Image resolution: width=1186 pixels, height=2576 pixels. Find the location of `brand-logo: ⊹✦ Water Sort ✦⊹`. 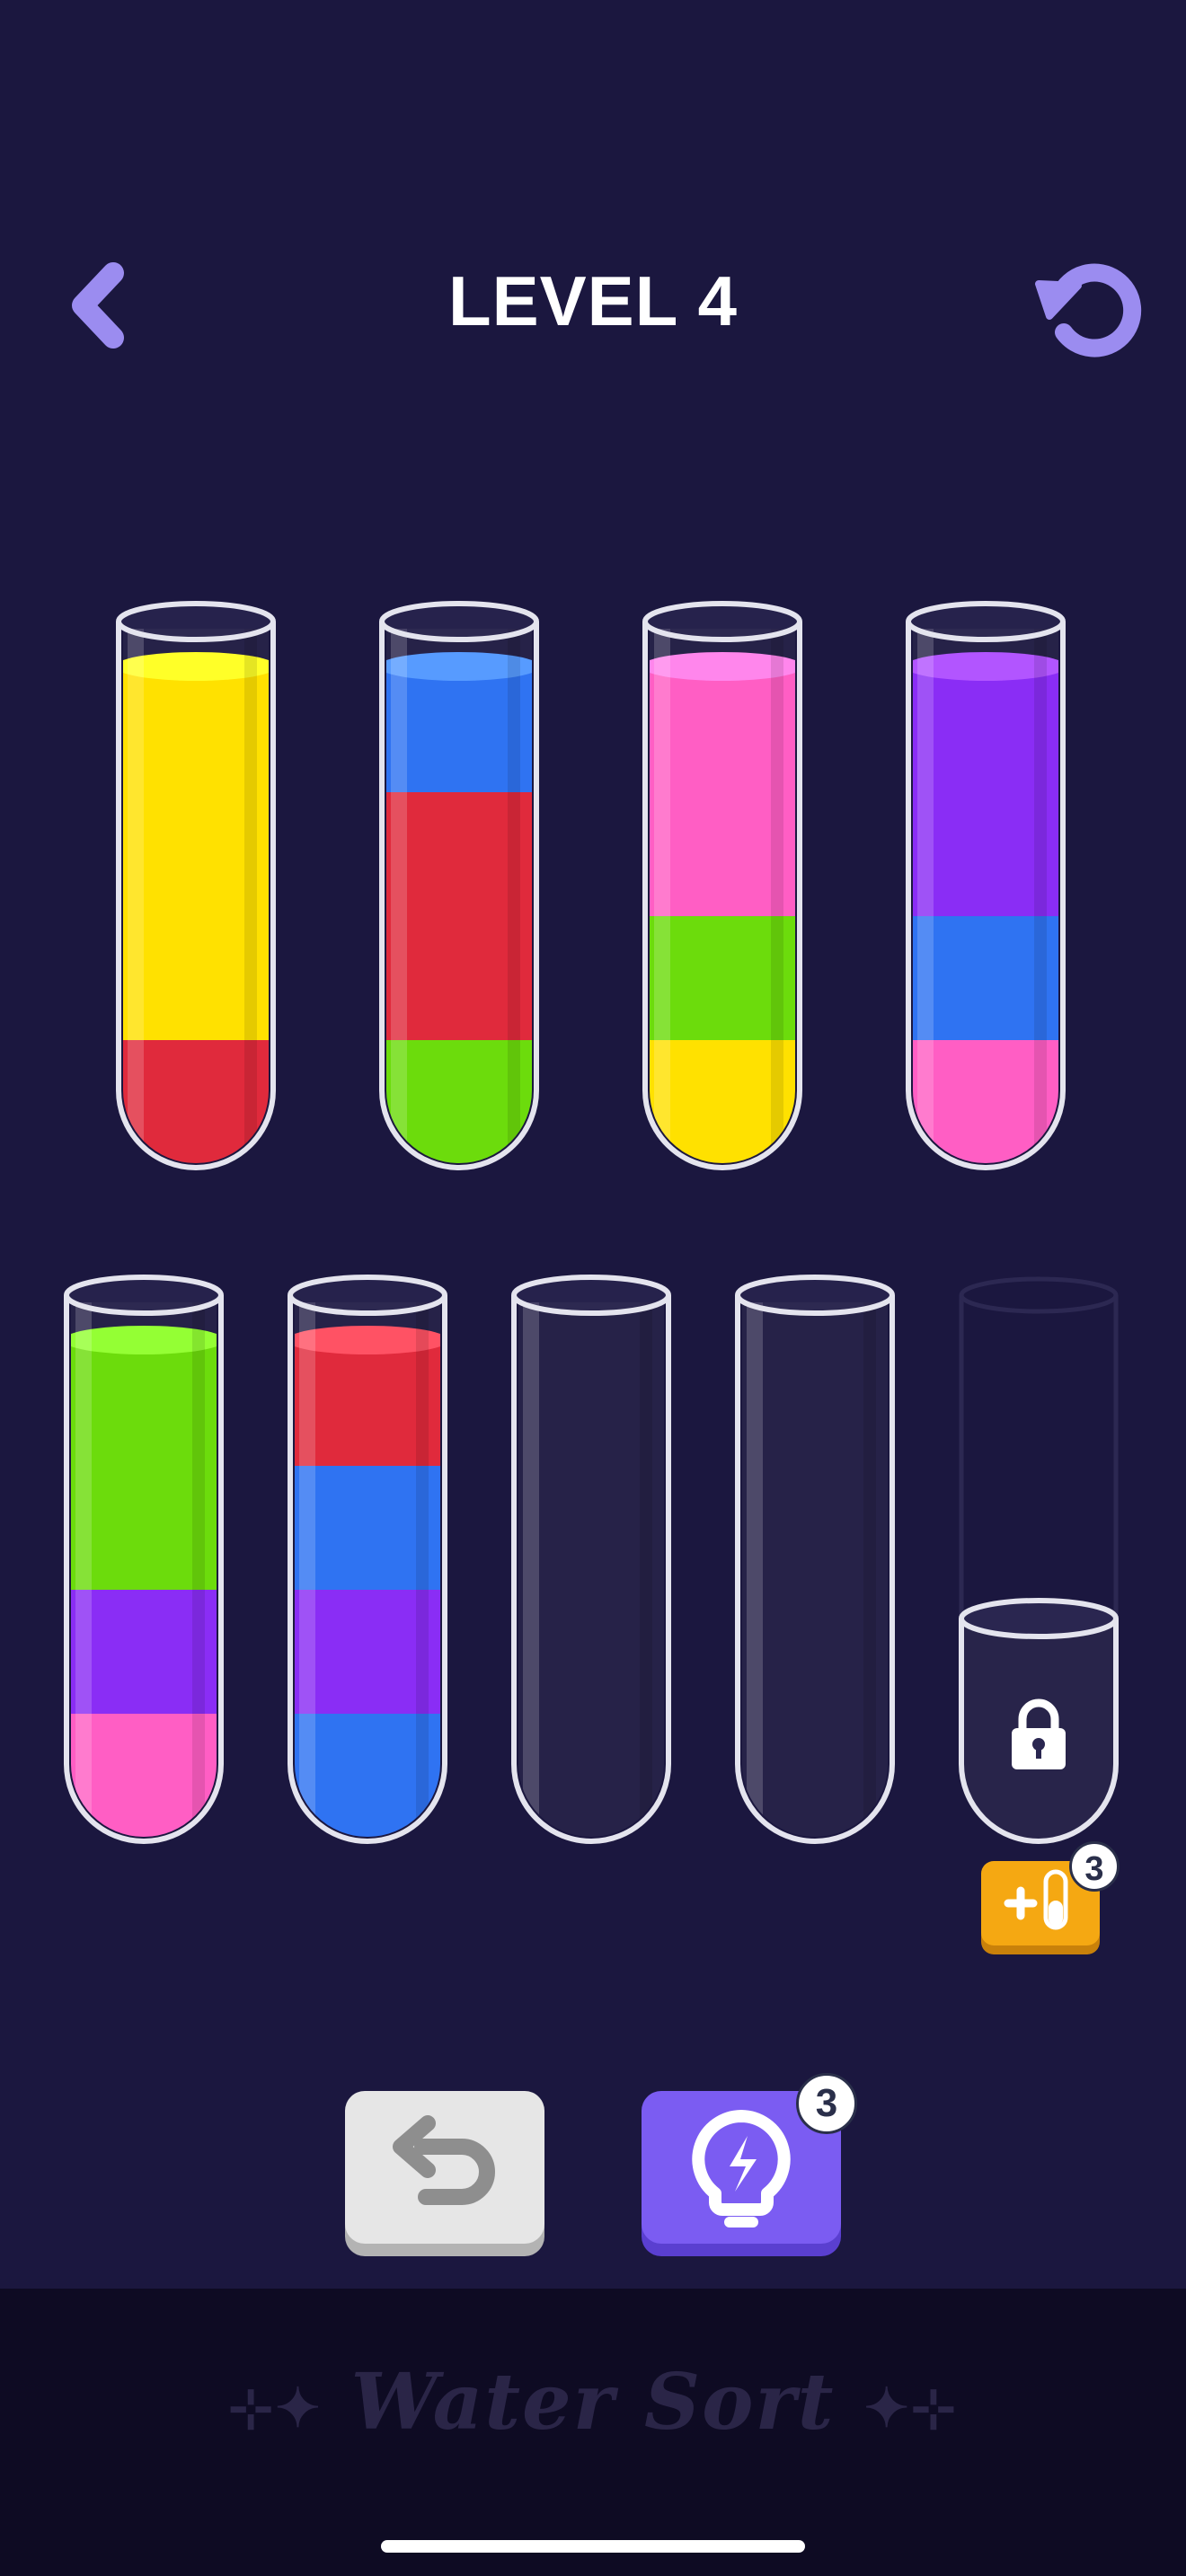

brand-logo: ⊹✦ Water Sort ✦⊹ is located at coordinates (593, 2402).